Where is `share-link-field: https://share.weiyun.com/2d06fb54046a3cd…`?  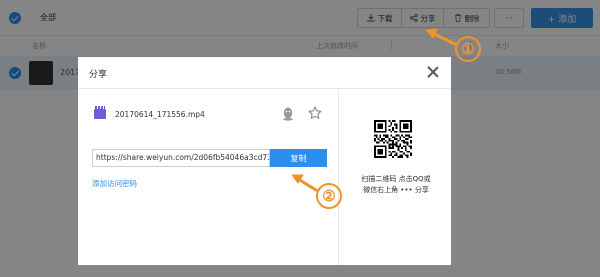 share-link-field: https://share.weiyun.com/2d06fb54046a3cd… is located at coordinates (181, 158).